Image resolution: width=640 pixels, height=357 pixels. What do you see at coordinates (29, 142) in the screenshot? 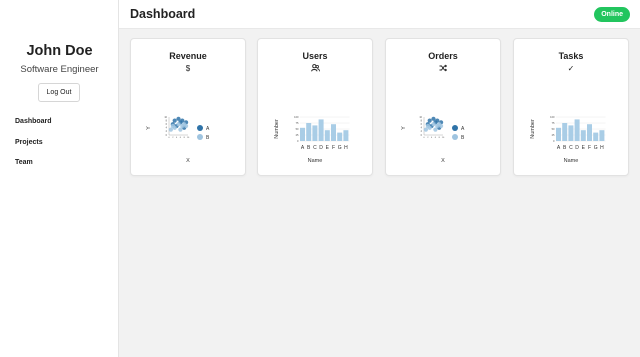
I see `nav-item-projects: Projects` at bounding box center [29, 142].